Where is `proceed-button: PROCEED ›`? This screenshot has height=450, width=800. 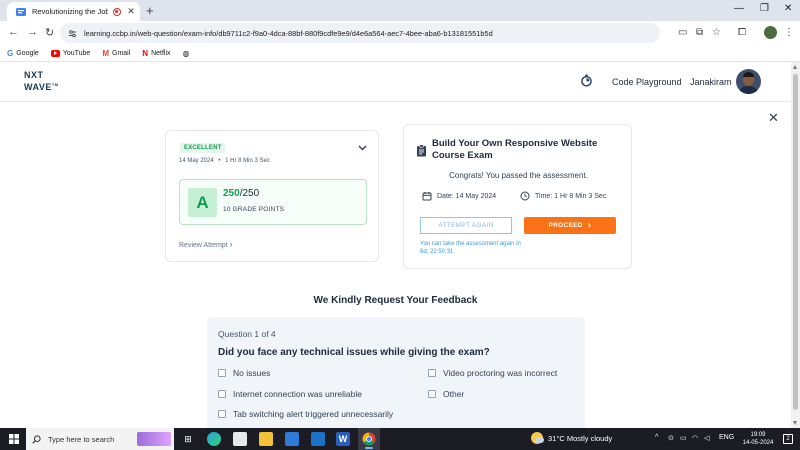 proceed-button: PROCEED › is located at coordinates (570, 225).